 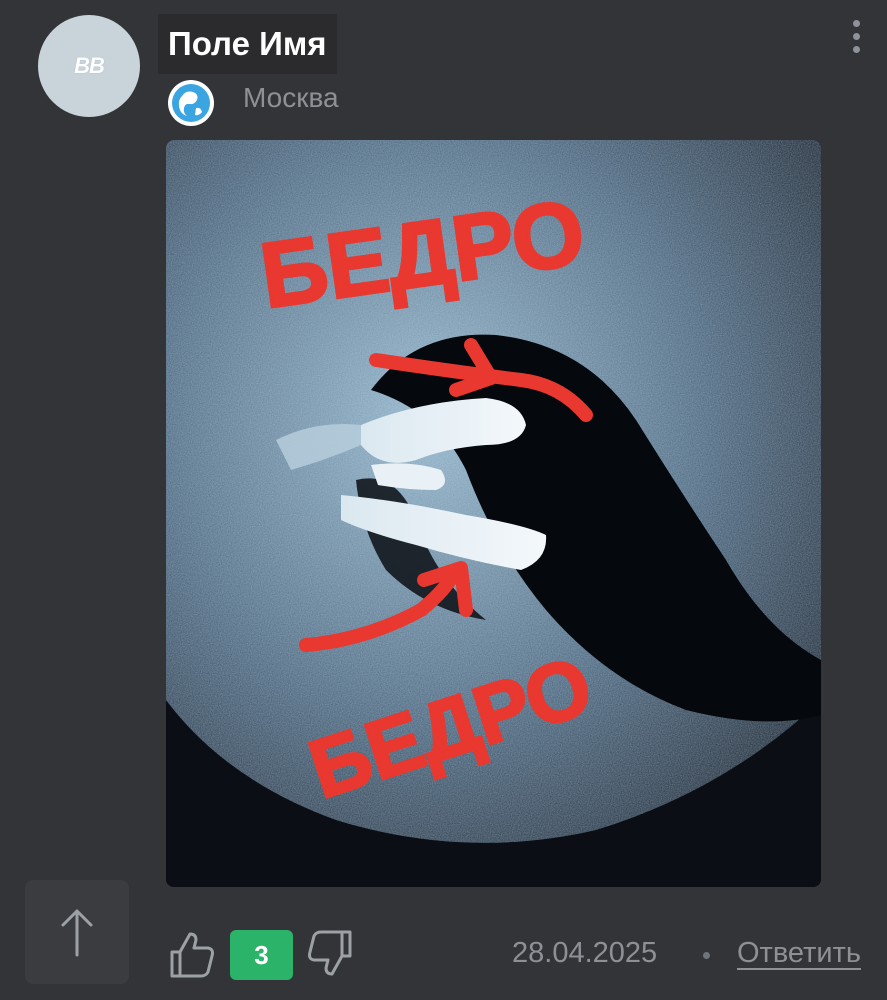 What do you see at coordinates (799, 953) in the screenshot?
I see `reply-link: Ответить` at bounding box center [799, 953].